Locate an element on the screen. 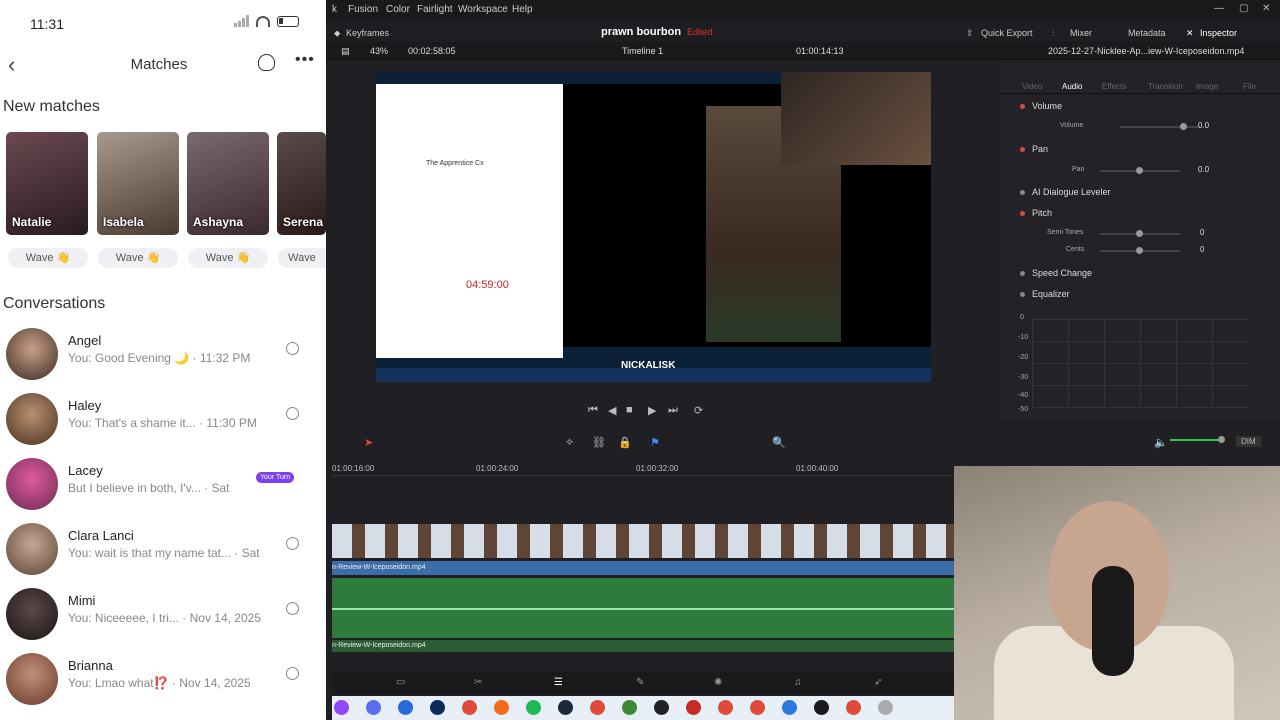  pan-enable-dot is located at coordinates (1022, 149).